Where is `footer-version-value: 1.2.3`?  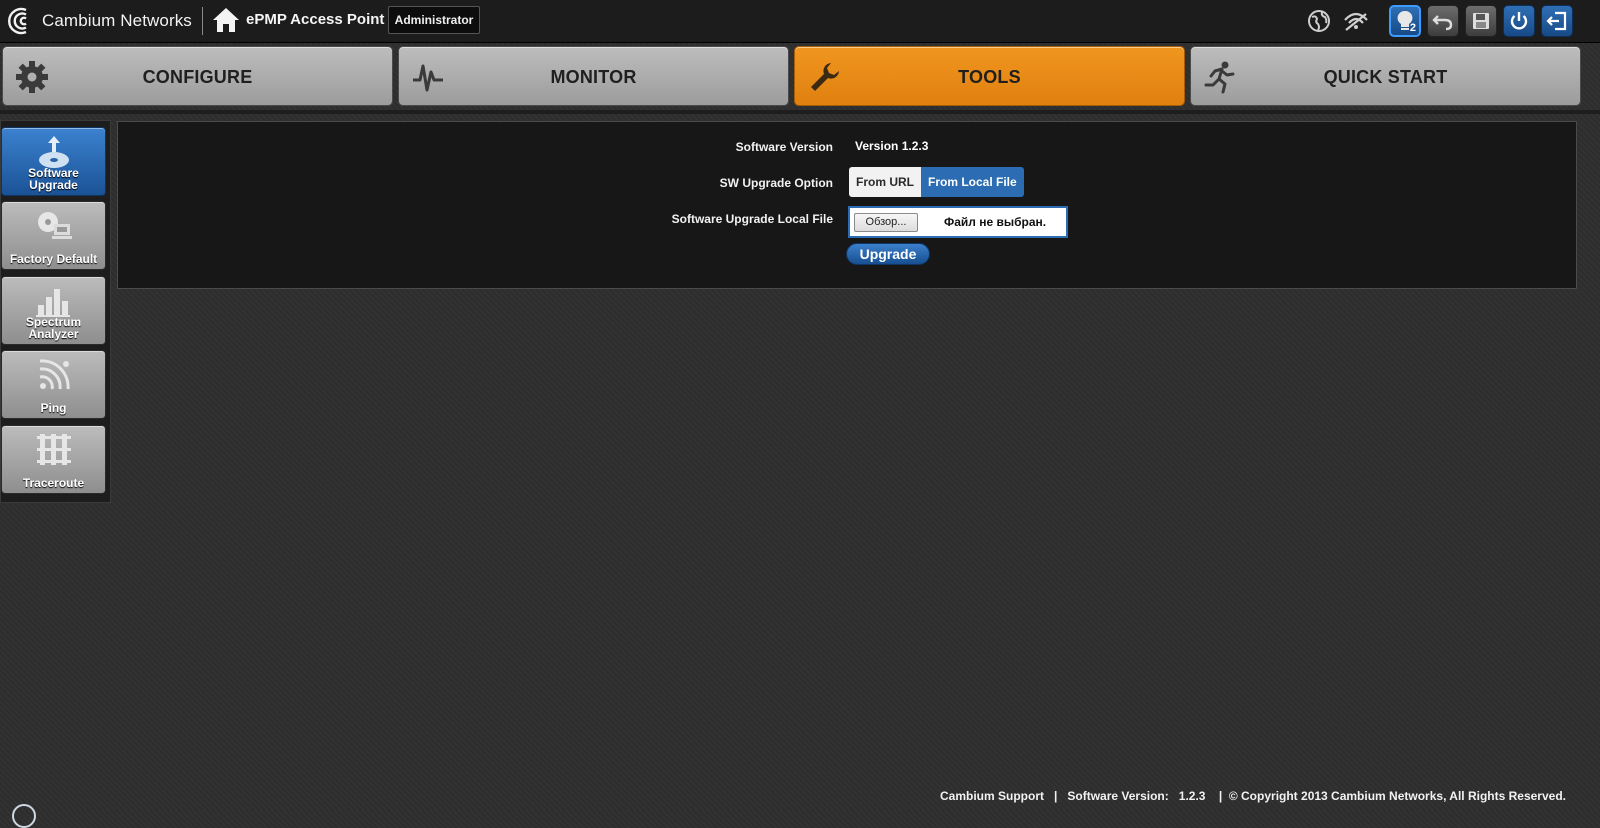
footer-version-value: 1.2.3 is located at coordinates (1192, 796).